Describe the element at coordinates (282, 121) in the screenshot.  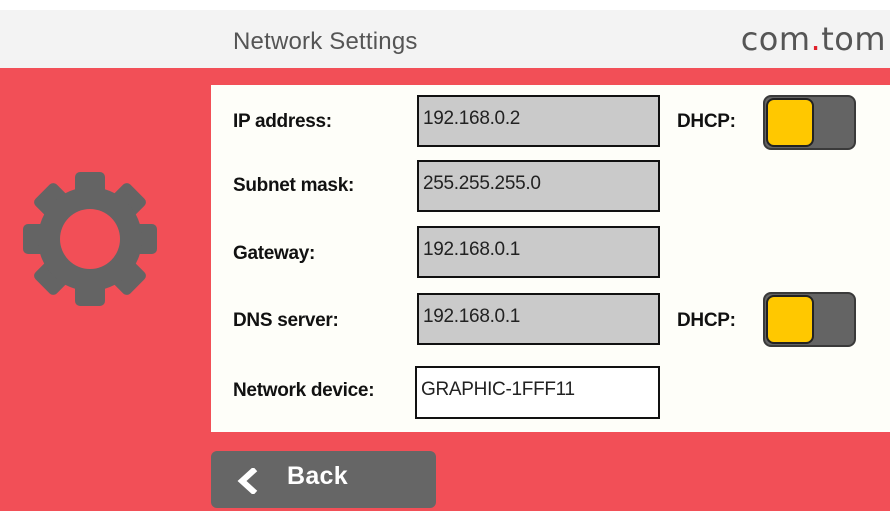
I see `ip-address-label: IP address:` at that location.